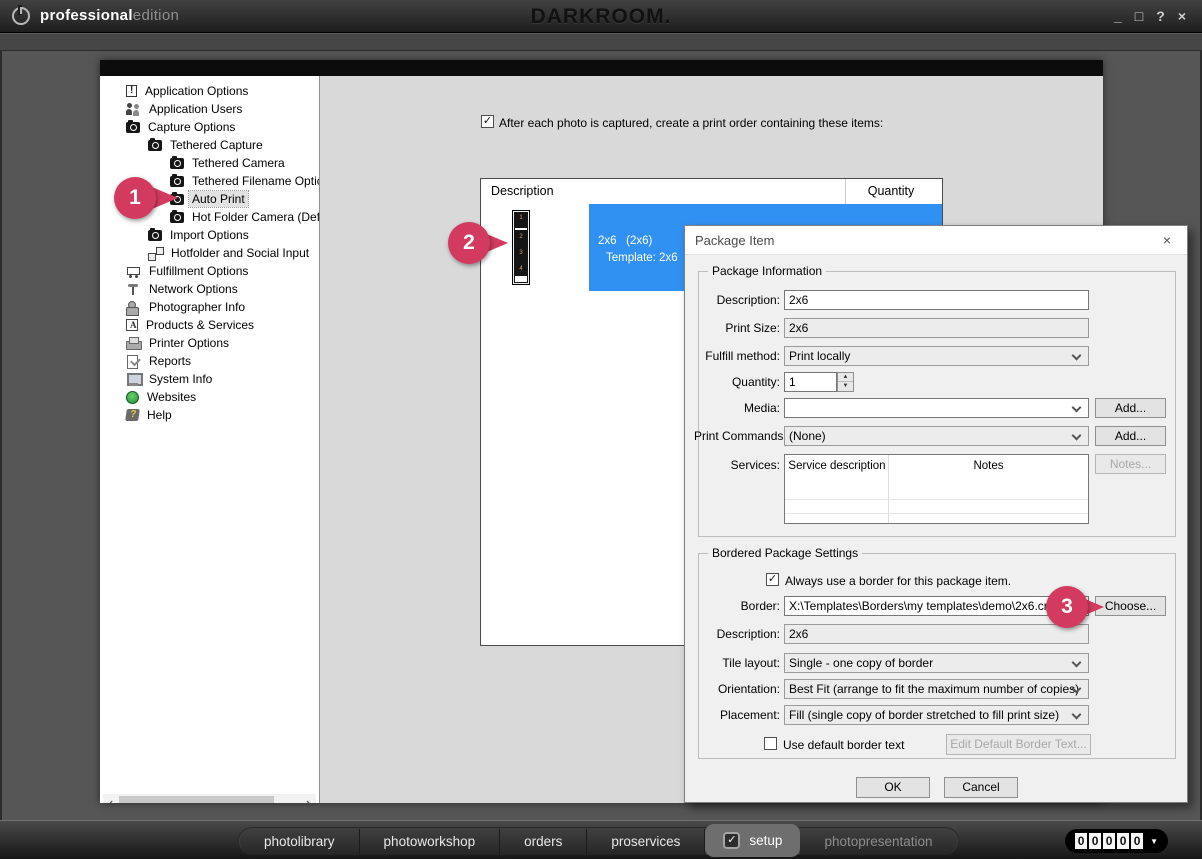  I want to click on close-button: ×, so click(1182, 16).